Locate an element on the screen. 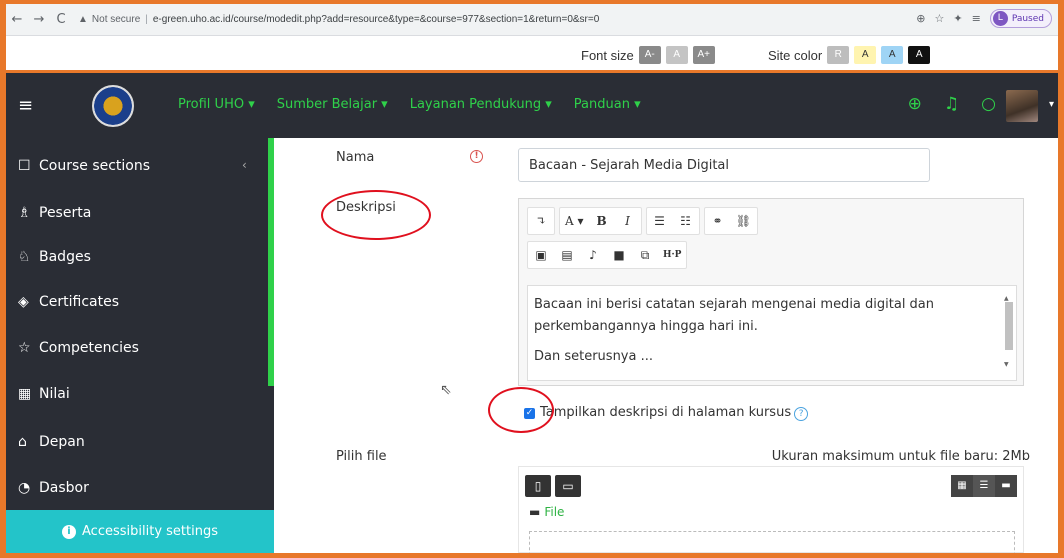  italic-button: I is located at coordinates (628, 221).